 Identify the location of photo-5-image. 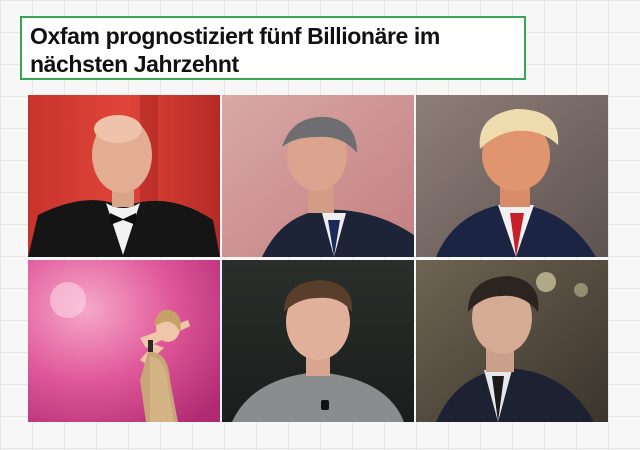
(318, 341).